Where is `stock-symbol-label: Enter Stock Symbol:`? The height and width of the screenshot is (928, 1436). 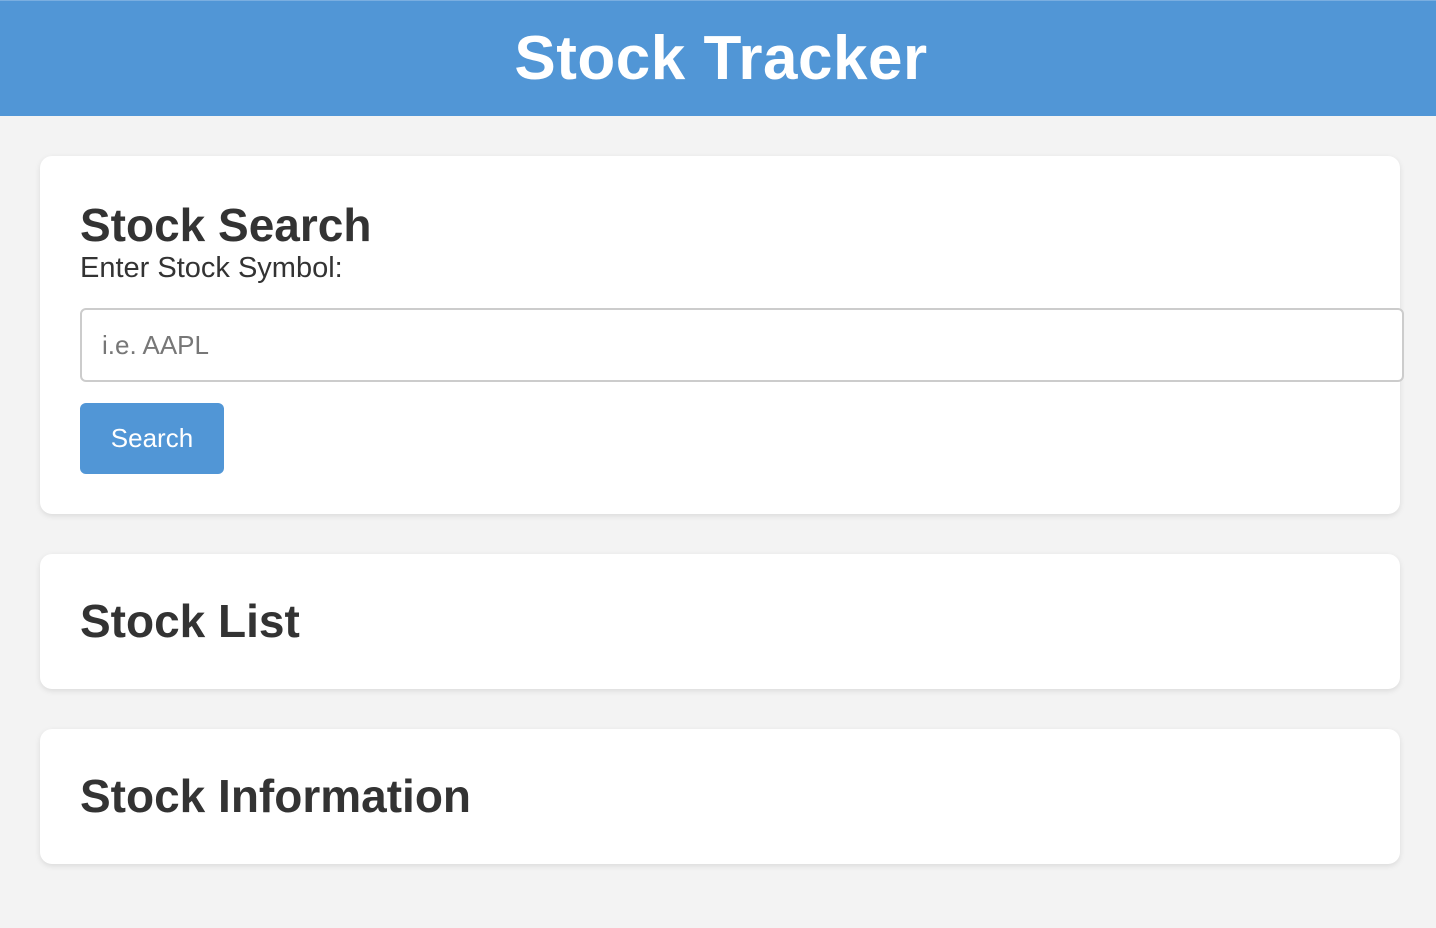
stock-symbol-label: Enter Stock Symbol: is located at coordinates (211, 268).